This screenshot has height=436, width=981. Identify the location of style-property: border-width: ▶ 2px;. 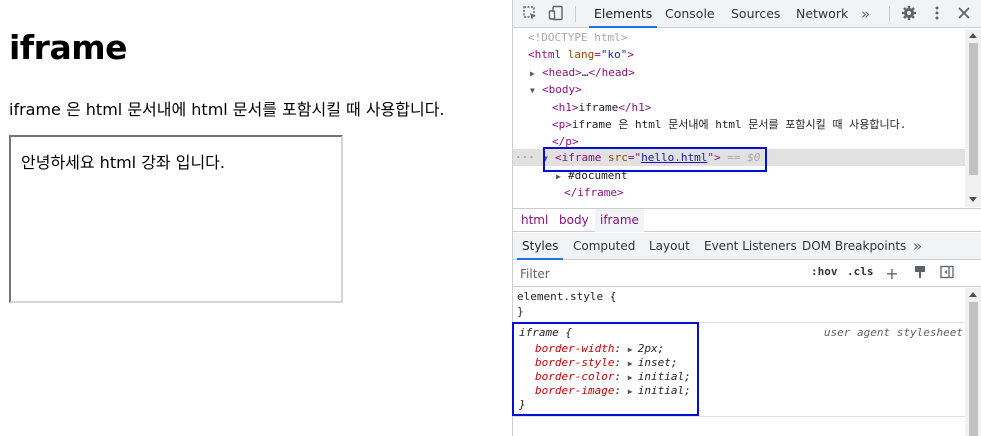
(599, 349).